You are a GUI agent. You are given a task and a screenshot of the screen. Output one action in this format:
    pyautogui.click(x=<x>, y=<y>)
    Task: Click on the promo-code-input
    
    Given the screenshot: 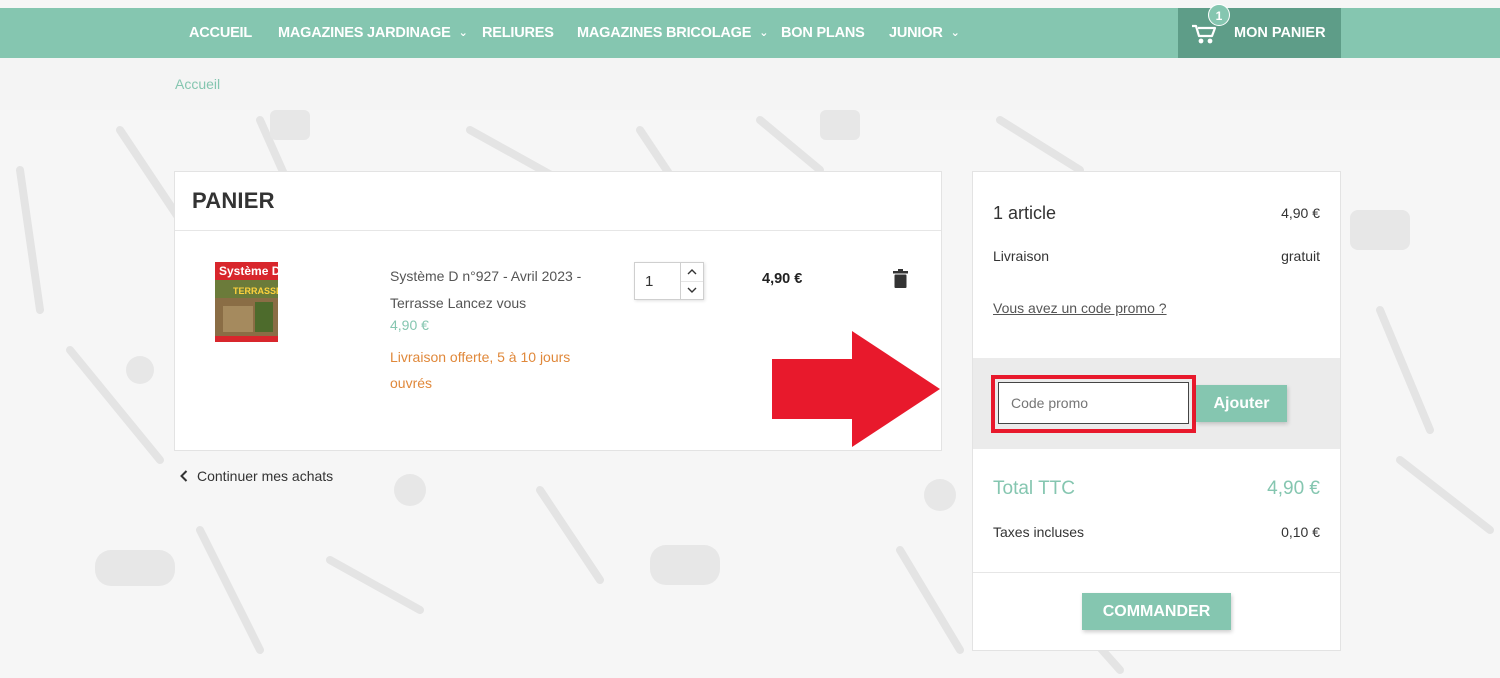 What is the action you would take?
    pyautogui.click(x=1093, y=403)
    